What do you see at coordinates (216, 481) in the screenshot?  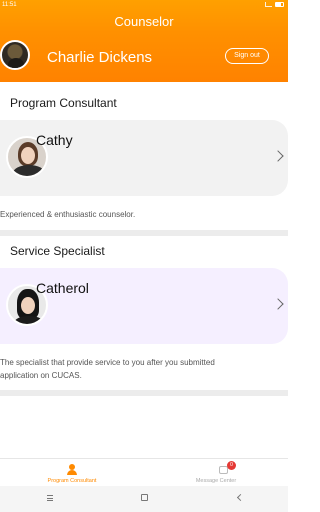 I see `tab-label: Message Center` at bounding box center [216, 481].